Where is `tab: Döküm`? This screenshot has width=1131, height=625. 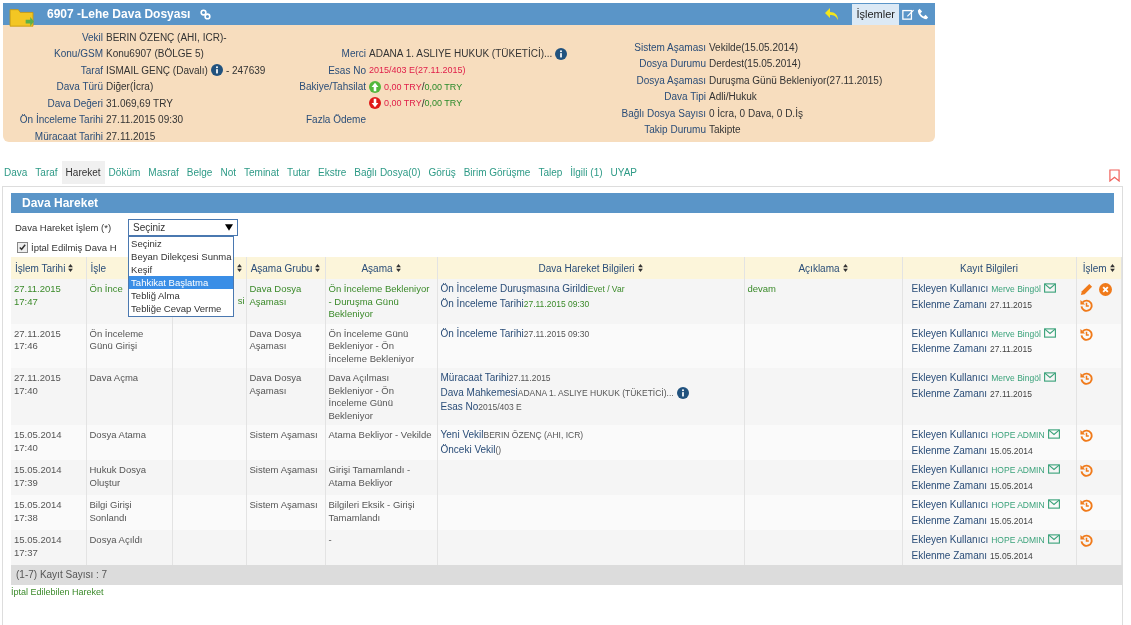 tab: Döküm is located at coordinates (124, 172).